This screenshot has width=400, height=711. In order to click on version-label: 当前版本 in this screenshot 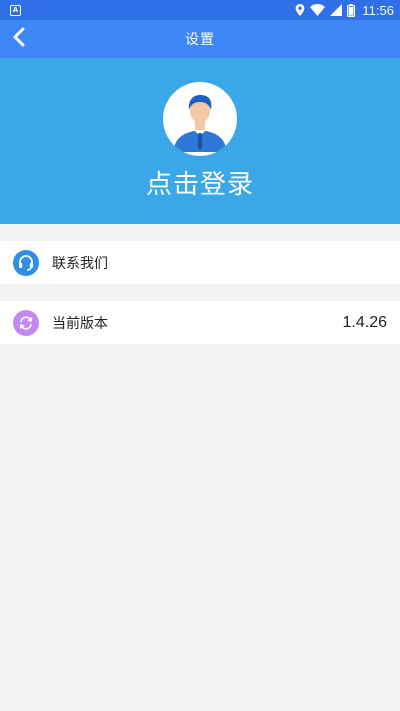, I will do `click(80, 323)`.